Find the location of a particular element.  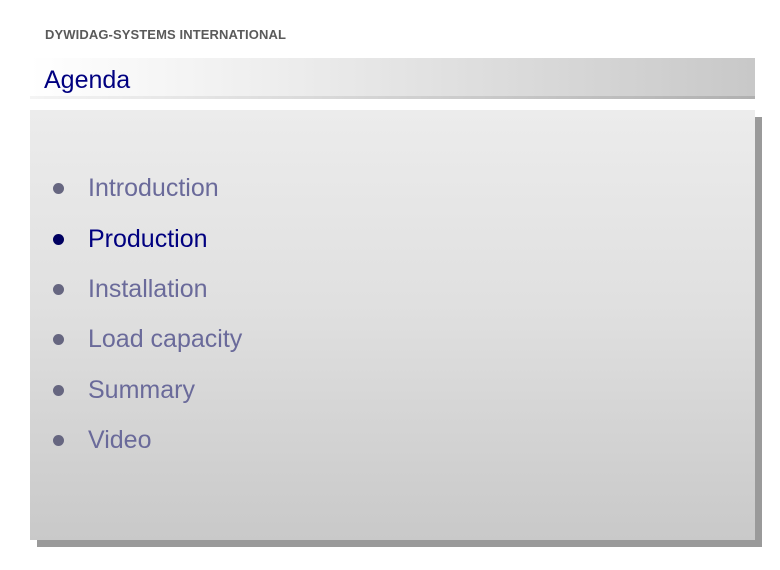

agenda-item-label: Installation is located at coordinates (148, 289).